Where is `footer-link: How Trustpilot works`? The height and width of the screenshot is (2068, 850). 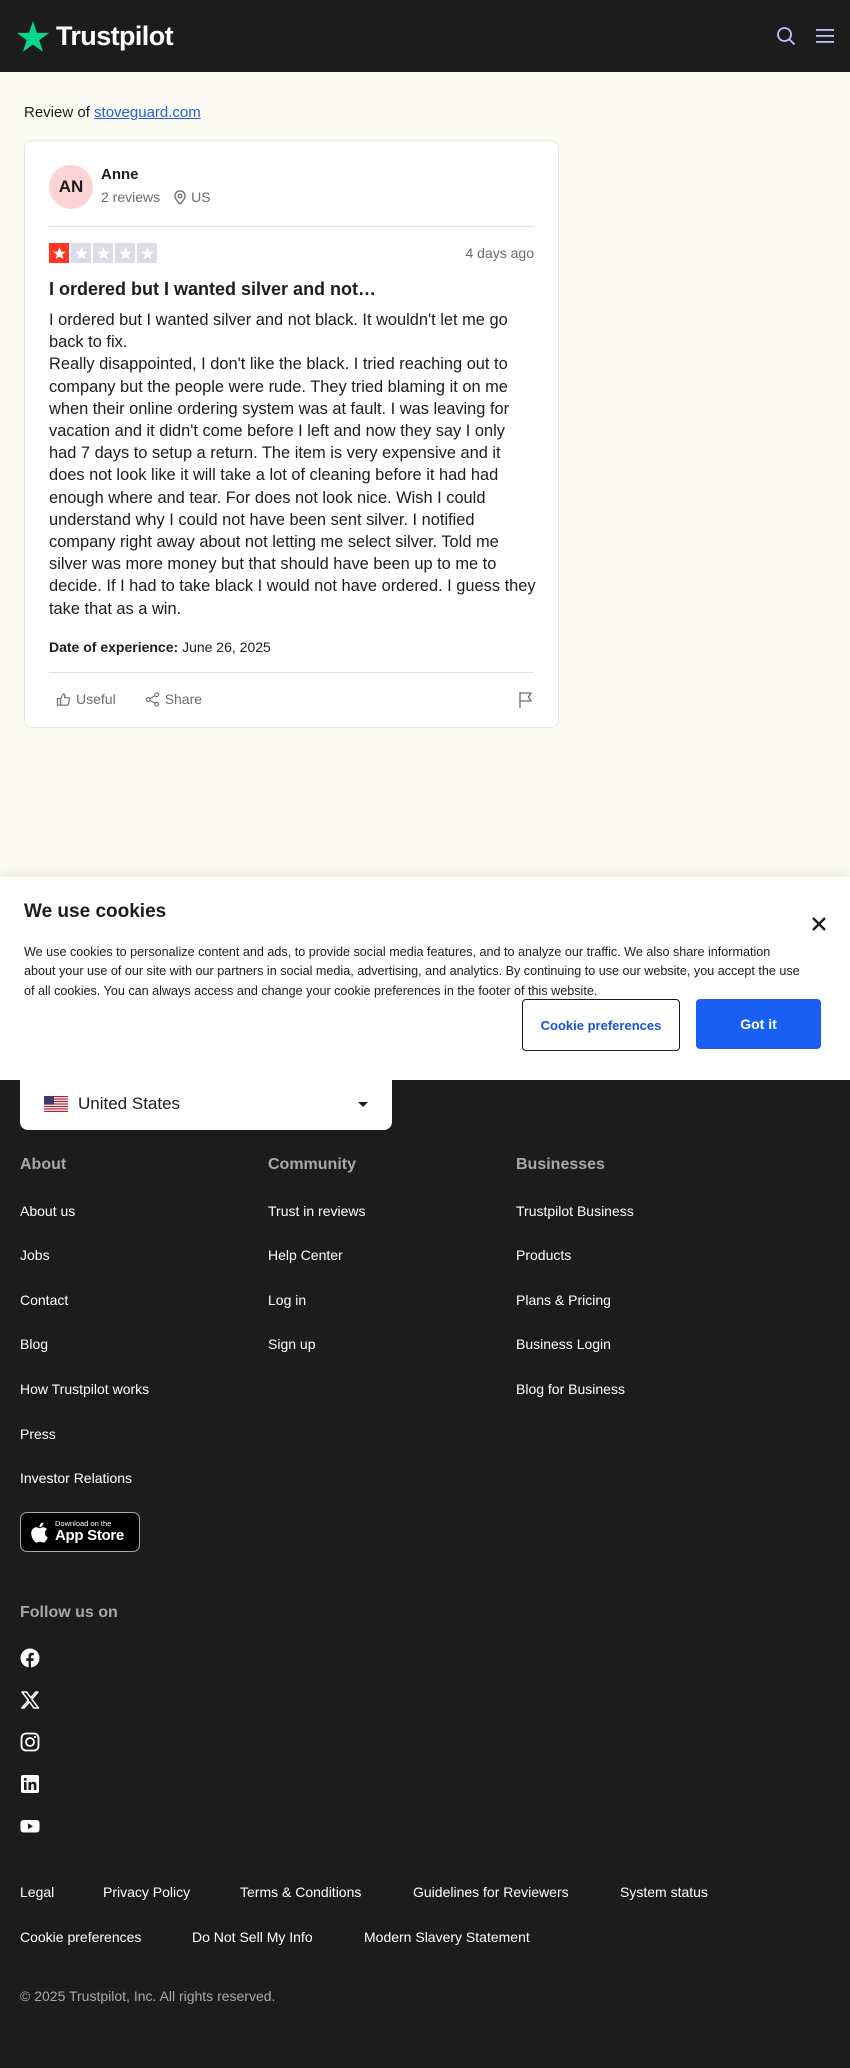
footer-link: How Trustpilot works is located at coordinates (84, 1389).